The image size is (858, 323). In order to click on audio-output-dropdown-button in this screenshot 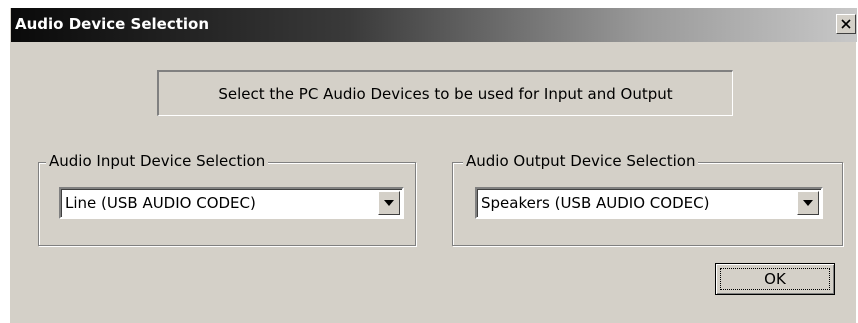, I will do `click(808, 203)`.